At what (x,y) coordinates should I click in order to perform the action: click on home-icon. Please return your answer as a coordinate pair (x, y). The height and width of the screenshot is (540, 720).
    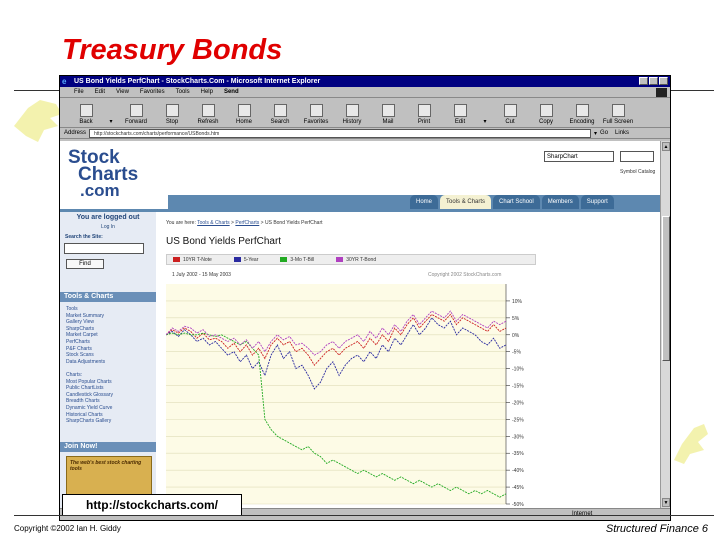
    Looking at the image, I should click on (244, 110).